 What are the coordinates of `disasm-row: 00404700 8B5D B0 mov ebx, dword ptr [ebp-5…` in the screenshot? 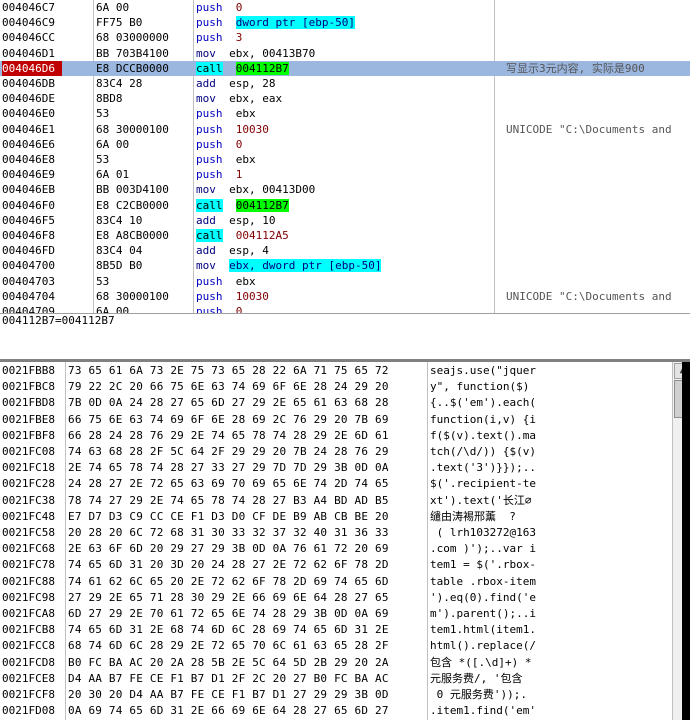 It's located at (345, 265).